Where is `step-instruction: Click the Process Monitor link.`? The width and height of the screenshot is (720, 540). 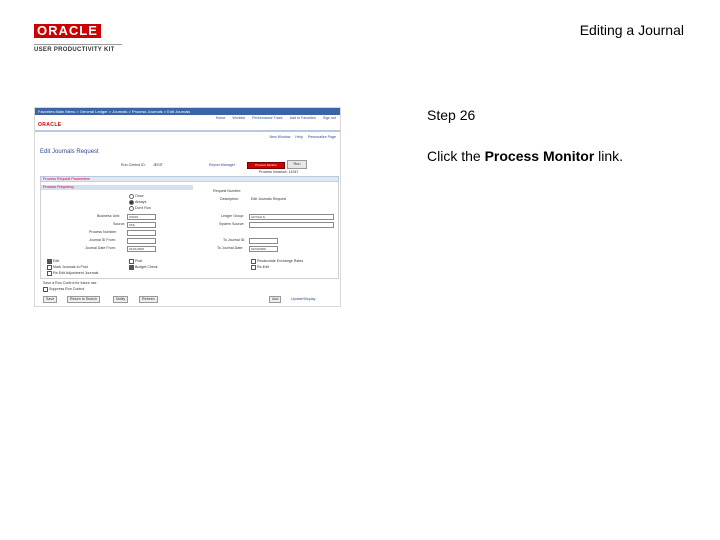
step-instruction: Click the Process Monitor link. is located at coordinates (525, 156).